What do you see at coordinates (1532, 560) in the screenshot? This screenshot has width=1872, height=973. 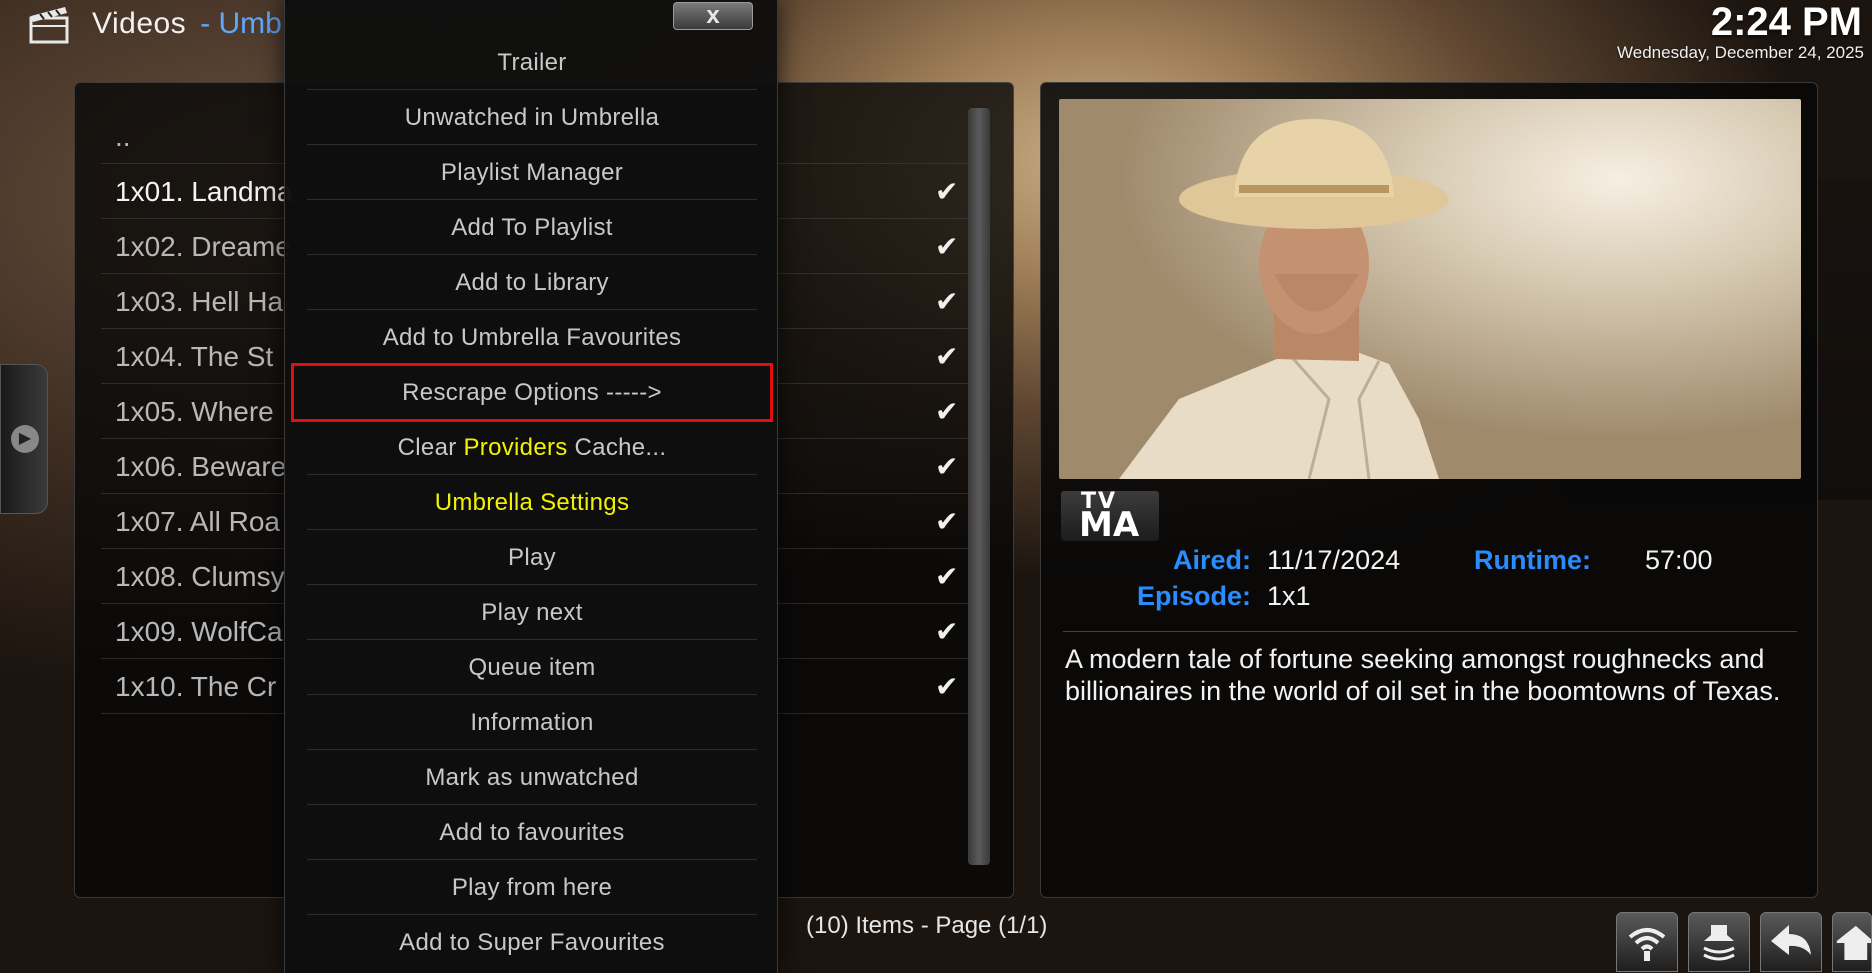 I see `runtime-label: Runtime:` at bounding box center [1532, 560].